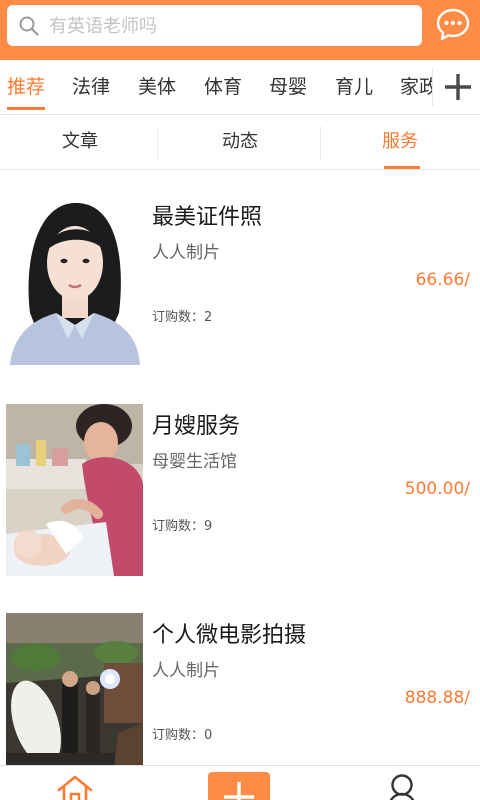 Image resolution: width=480 pixels, height=800 pixels. I want to click on publish-button, so click(239, 786).